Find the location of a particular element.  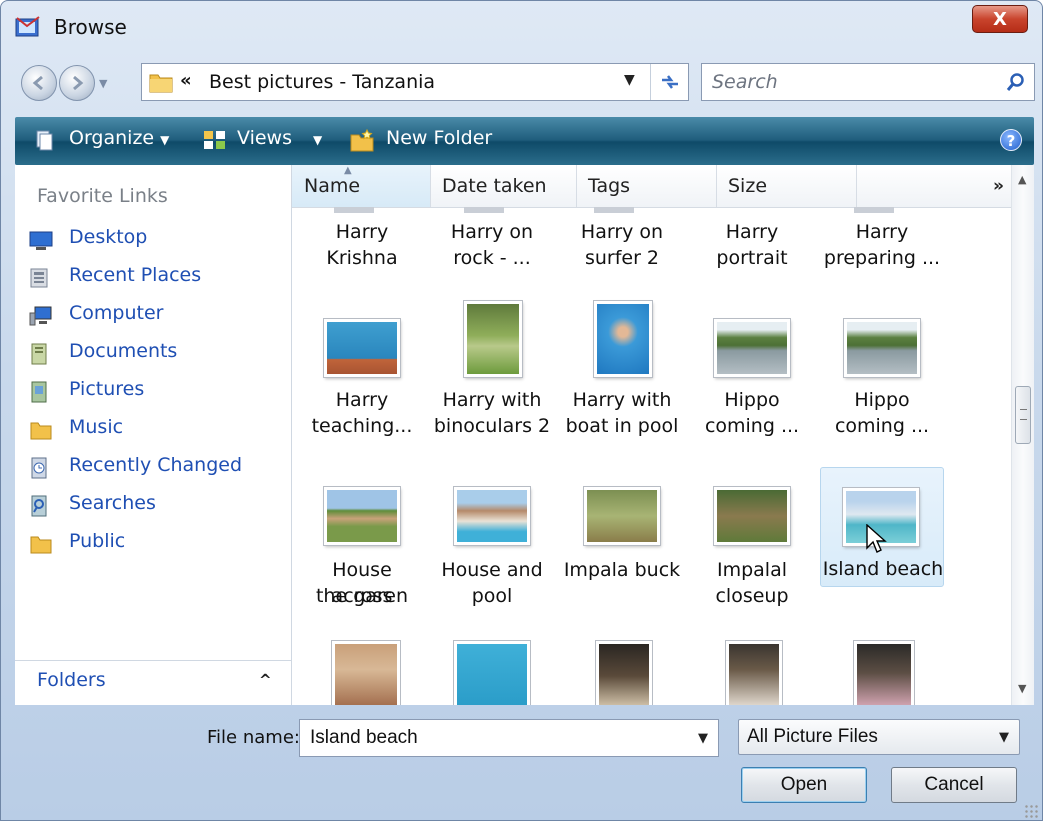

views-menu: Views is located at coordinates (264, 138).